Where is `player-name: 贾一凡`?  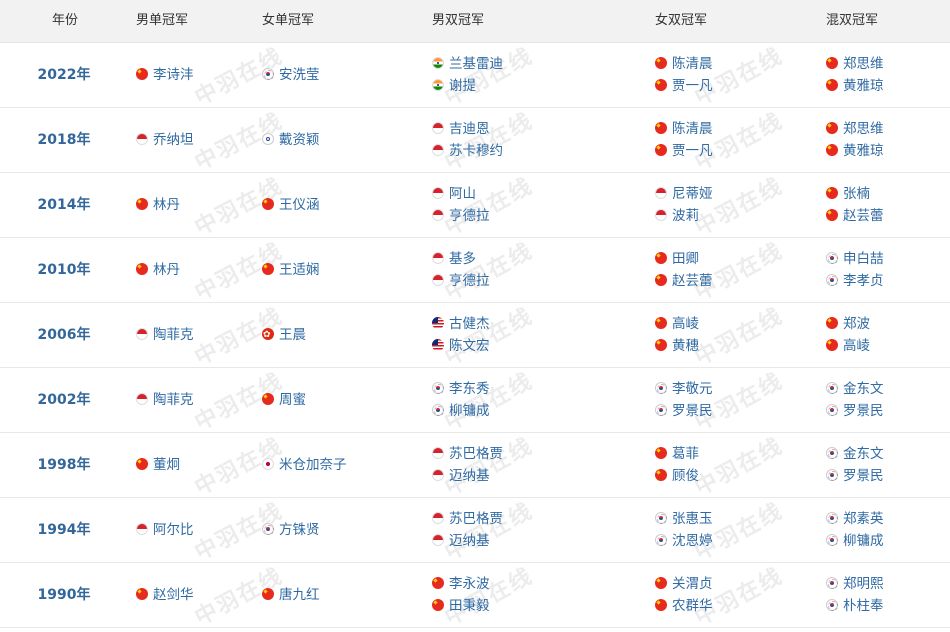
player-name: 贾一凡 is located at coordinates (692, 86).